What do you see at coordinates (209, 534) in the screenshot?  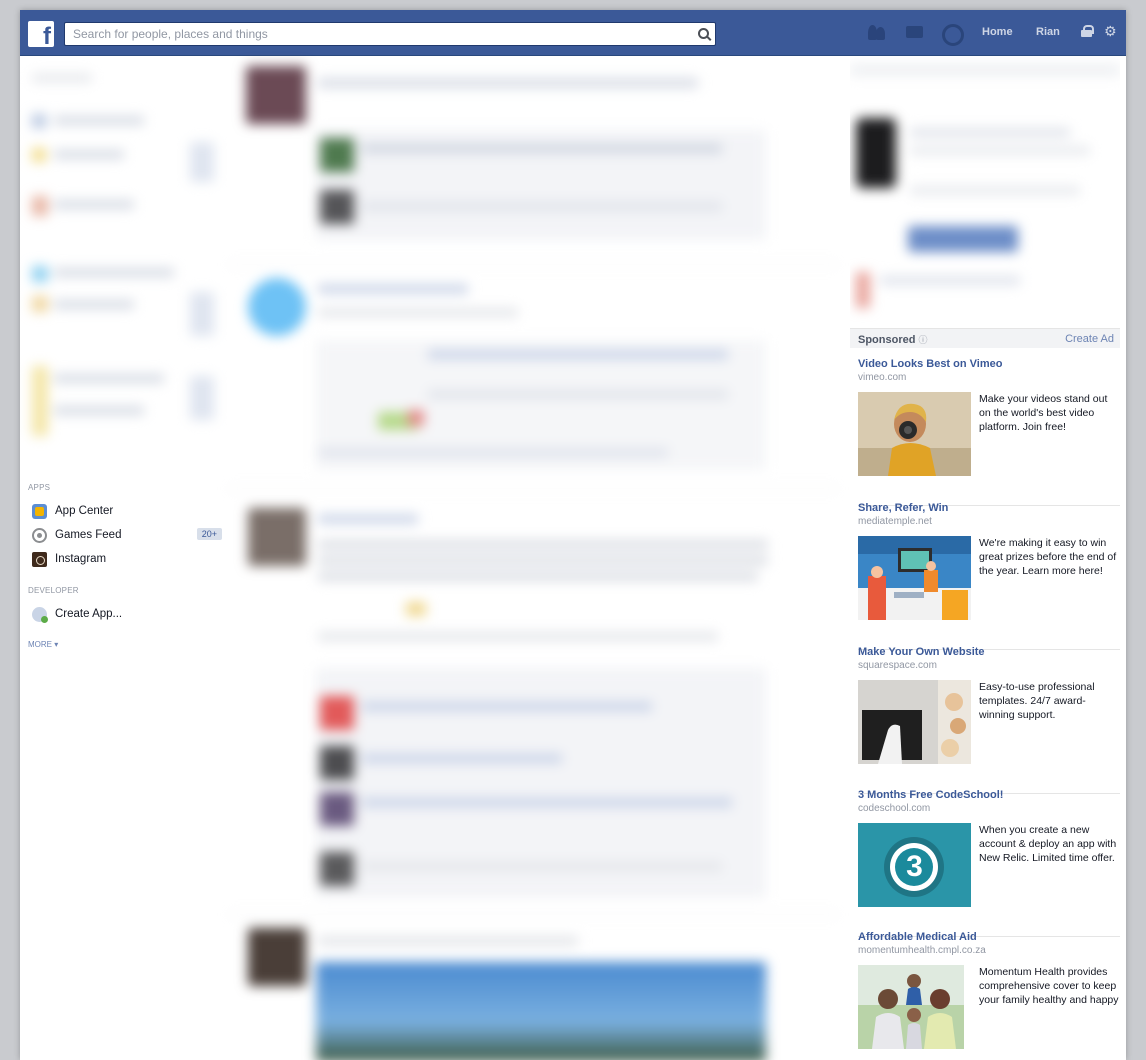 I see `games-feed-count-badge: 20+` at bounding box center [209, 534].